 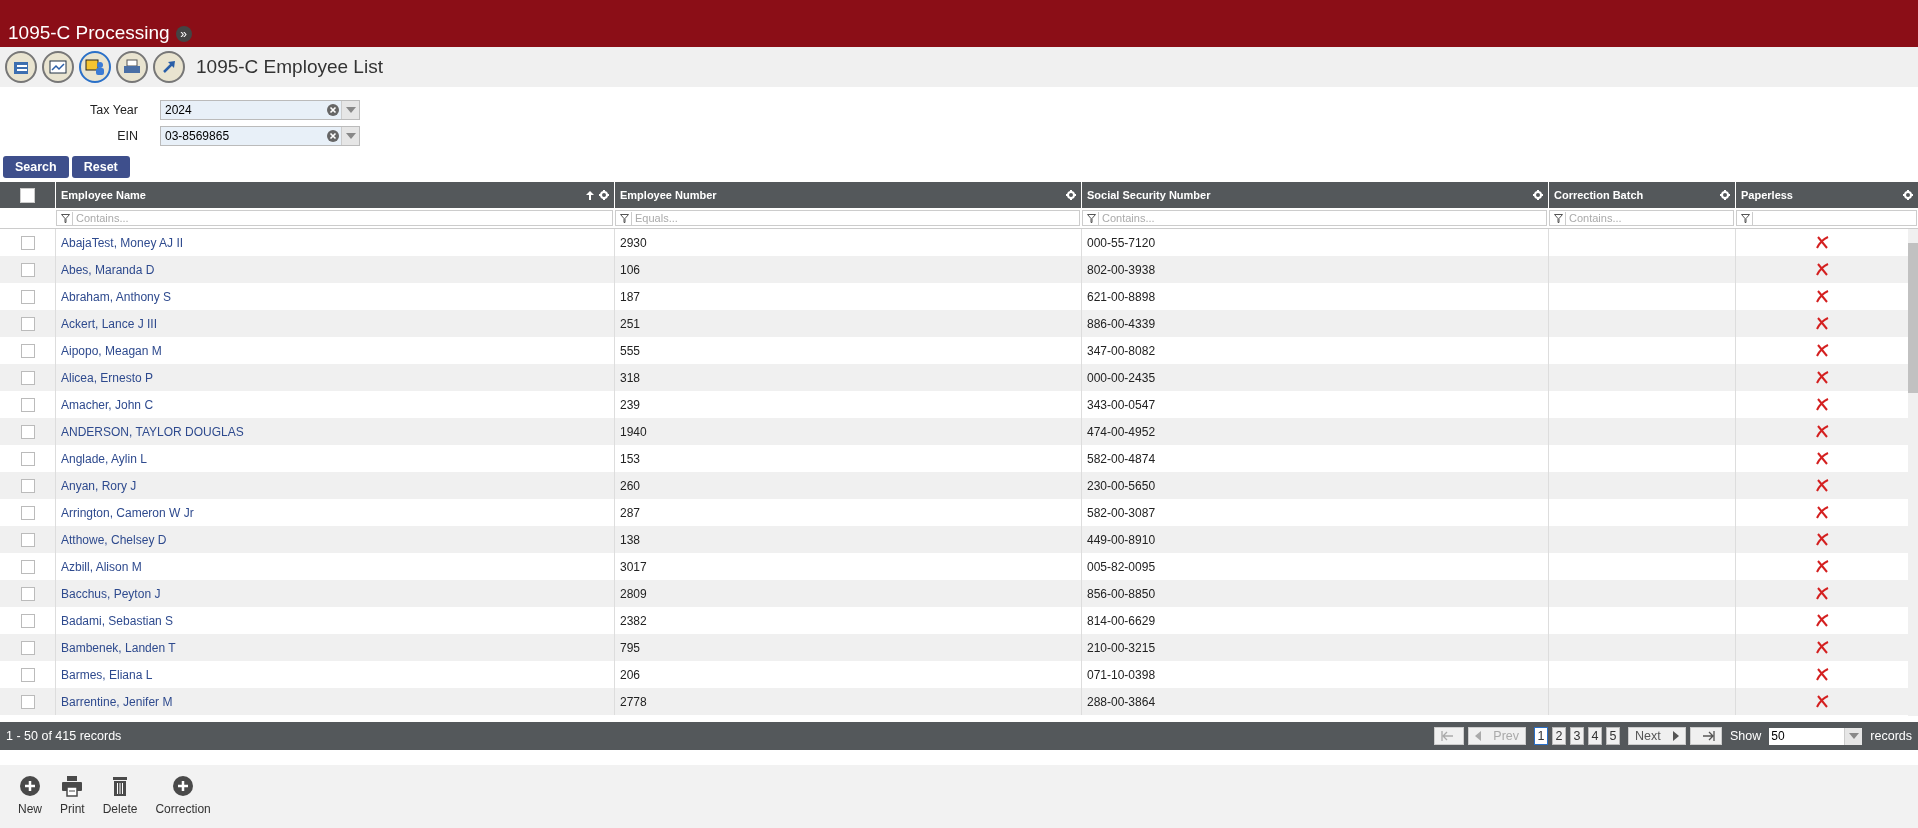 What do you see at coordinates (1121, 648) in the screenshot?
I see `table-cell-text: 210-00-3215` at bounding box center [1121, 648].